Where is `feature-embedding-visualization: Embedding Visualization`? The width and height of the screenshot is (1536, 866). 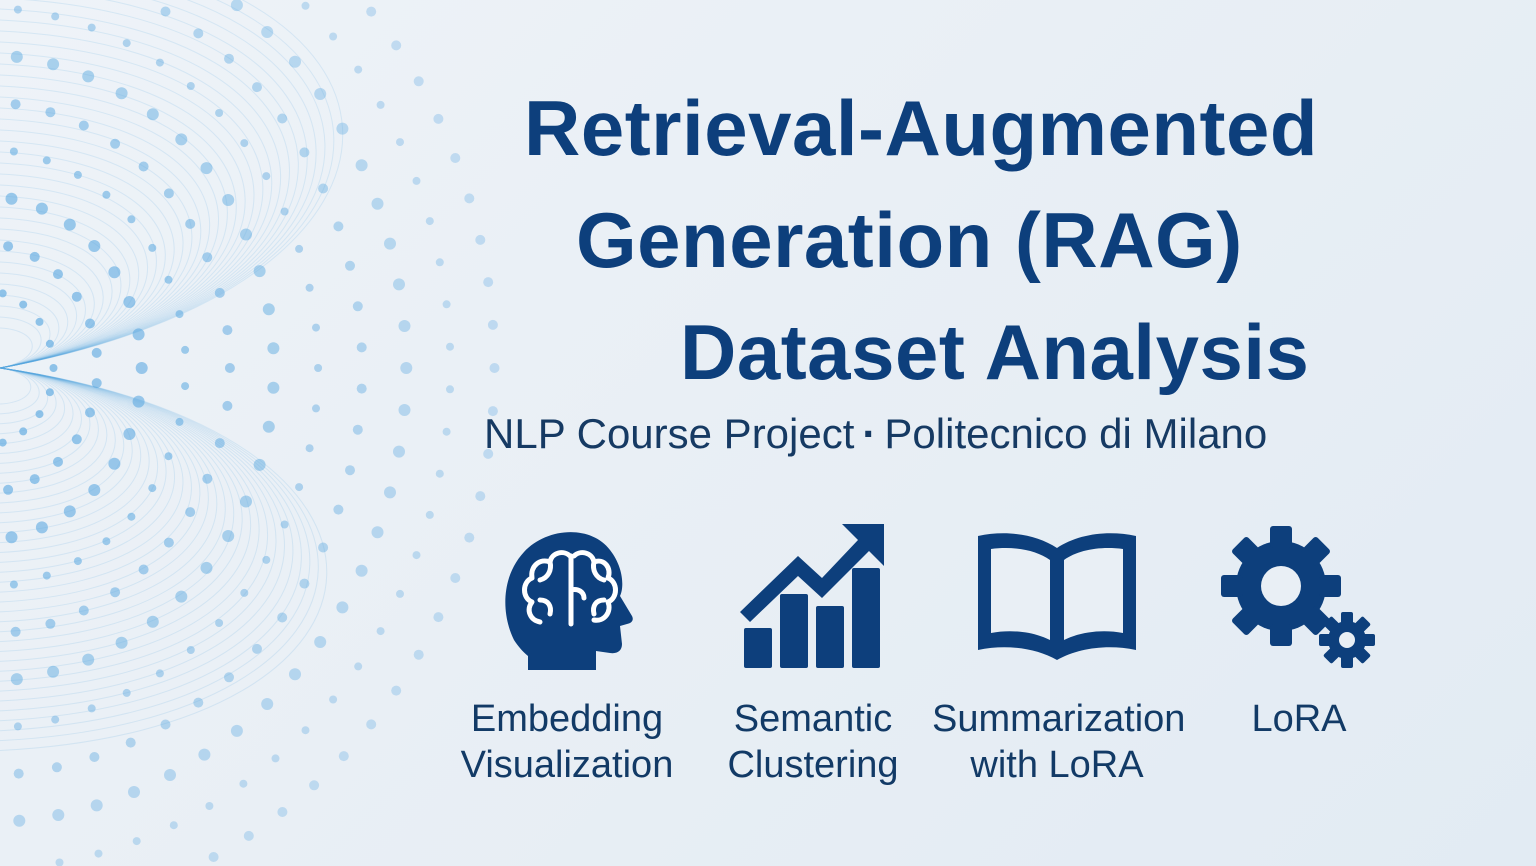 feature-embedding-visualization: Embedding Visualization is located at coordinates (567, 654).